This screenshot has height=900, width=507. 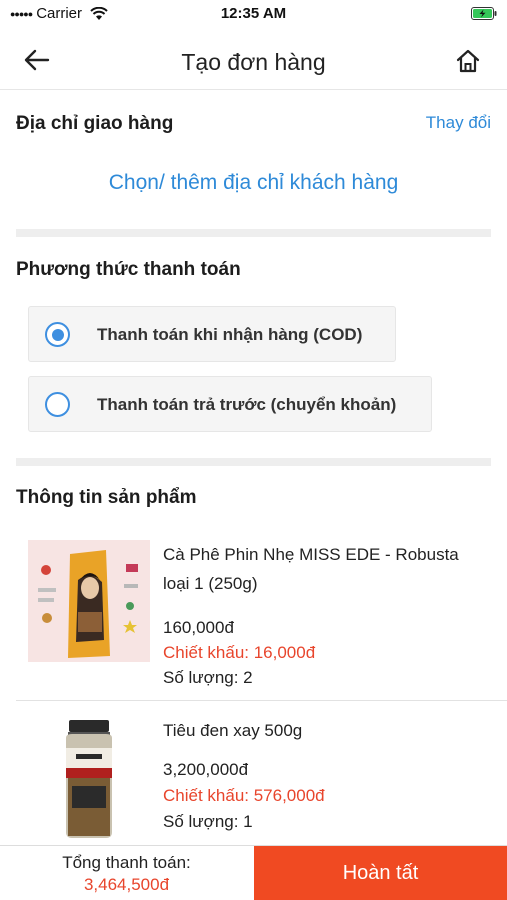 What do you see at coordinates (233, 730) in the screenshot?
I see `product-name: Tiêu đen xay 500g` at bounding box center [233, 730].